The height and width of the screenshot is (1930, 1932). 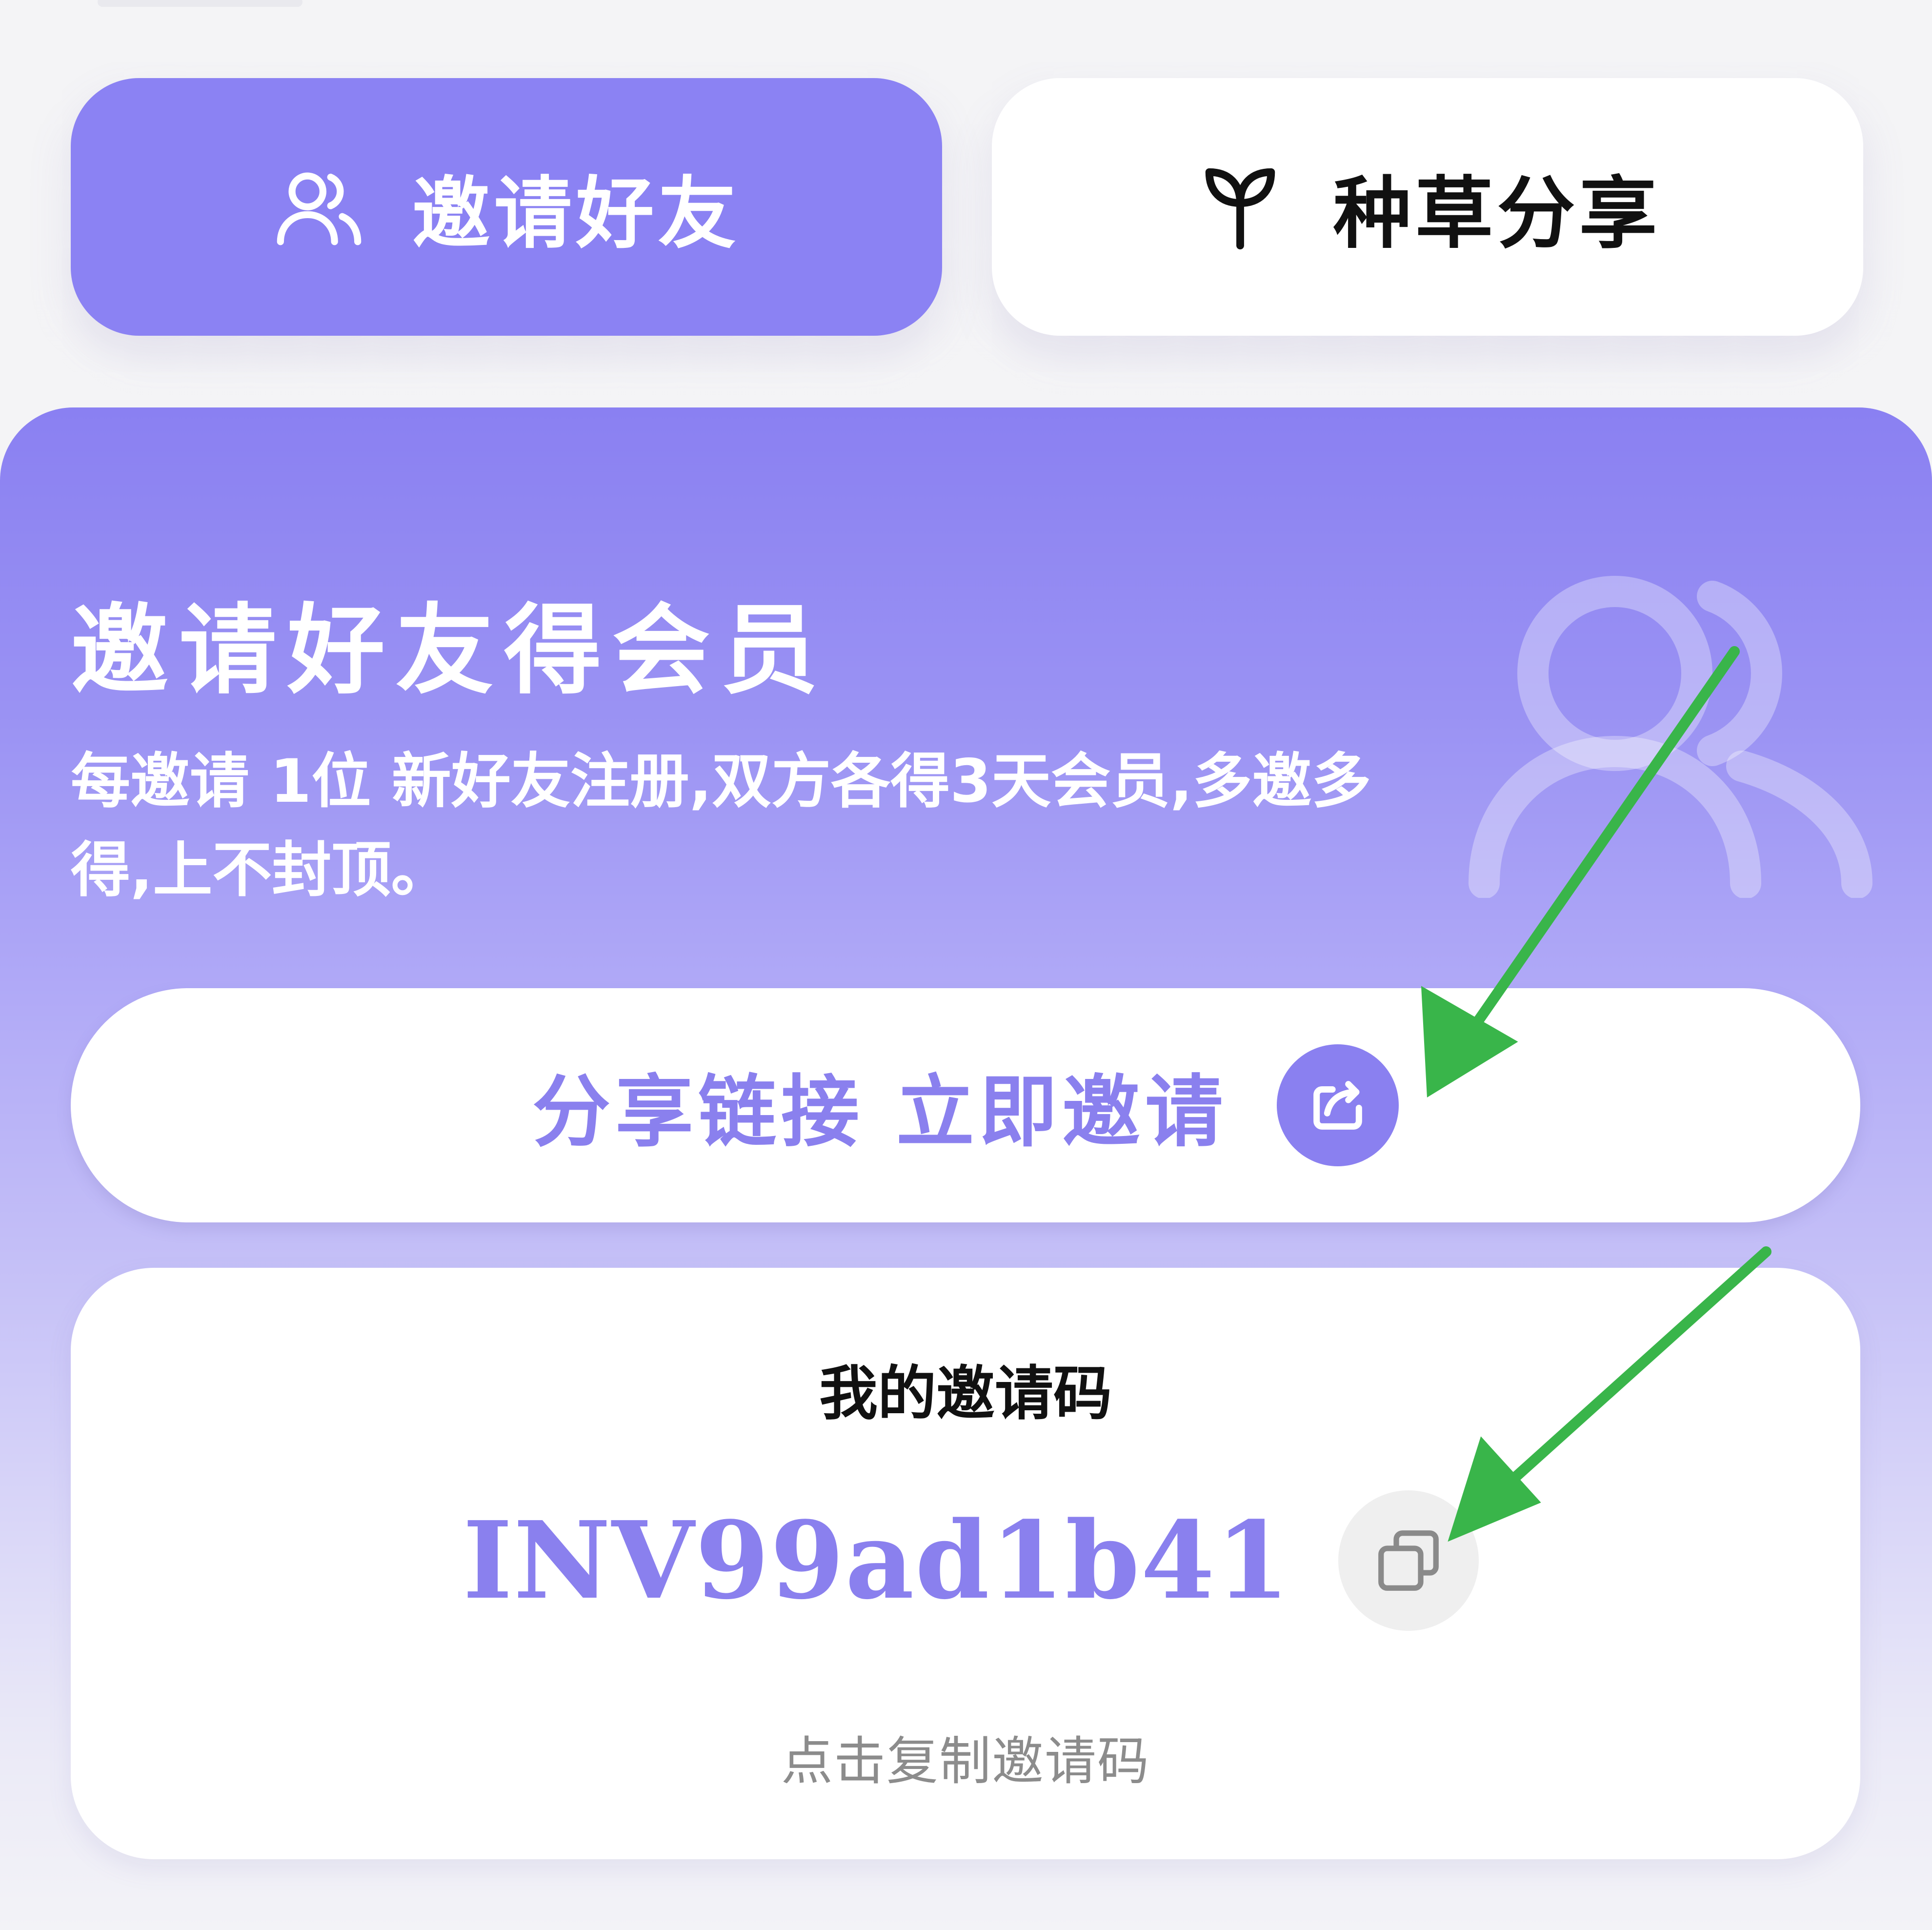 I want to click on share-link-label: 分享链接 立即邀请, so click(x=880, y=1112).